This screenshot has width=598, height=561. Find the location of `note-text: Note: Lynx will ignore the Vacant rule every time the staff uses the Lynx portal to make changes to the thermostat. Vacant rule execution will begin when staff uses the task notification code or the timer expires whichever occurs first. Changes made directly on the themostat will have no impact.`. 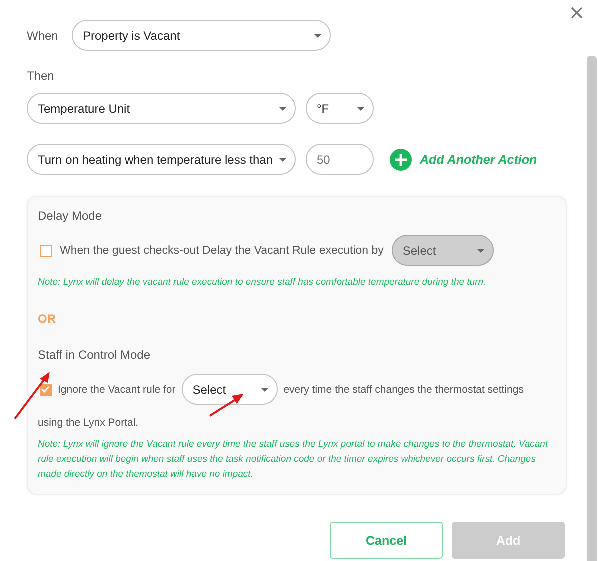

note-text: Note: Lynx will ignore the Vacant rule every time the staff uses the Lynx portal to make changes to the thermostat. Vacant rule execution will begin when staff uses the task notification code or the timer expires whichever occurs first. Changes made directly on the themostat will have no impact. is located at coordinates (294, 460).